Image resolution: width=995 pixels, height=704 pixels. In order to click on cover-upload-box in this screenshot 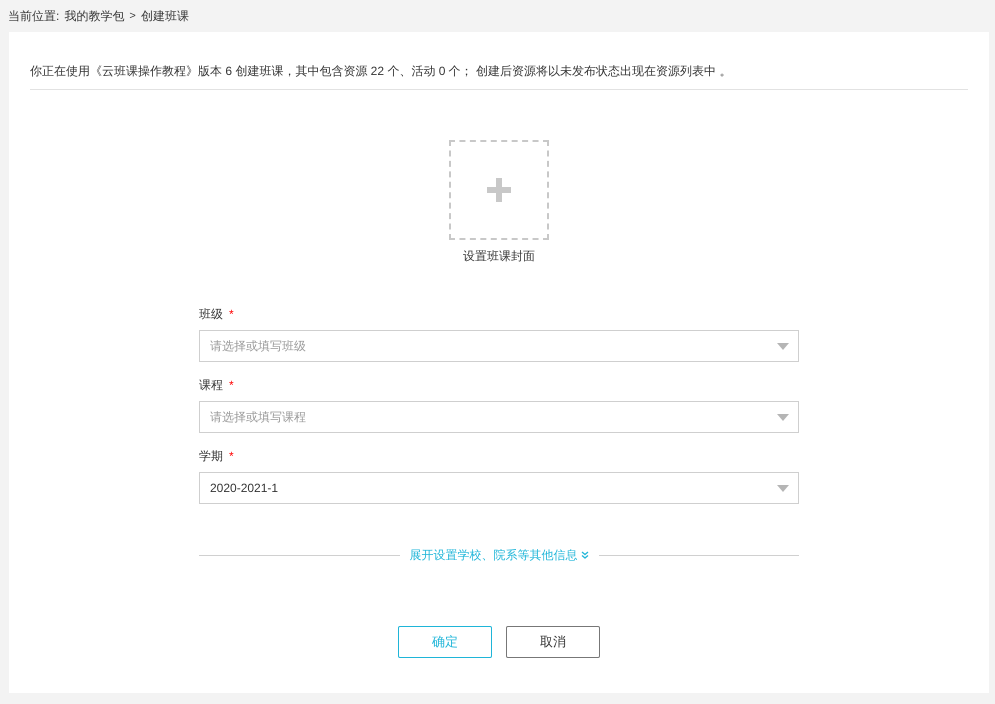, I will do `click(499, 190)`.